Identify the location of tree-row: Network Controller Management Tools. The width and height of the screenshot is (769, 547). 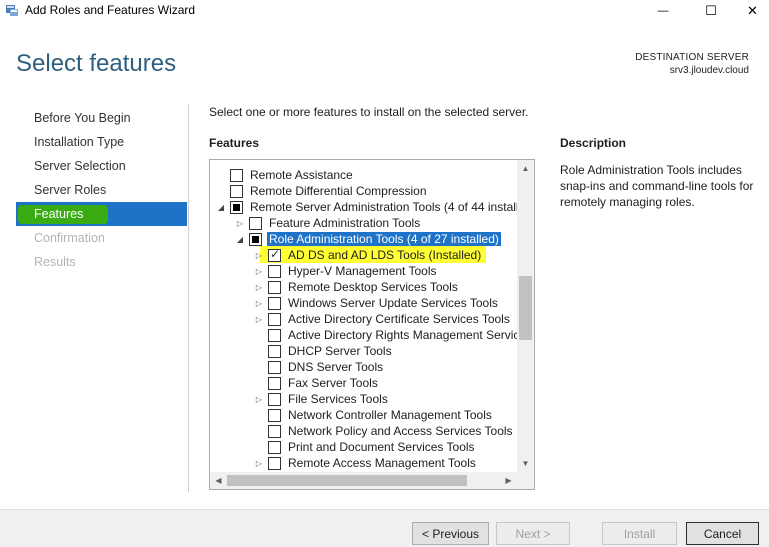
(373, 415).